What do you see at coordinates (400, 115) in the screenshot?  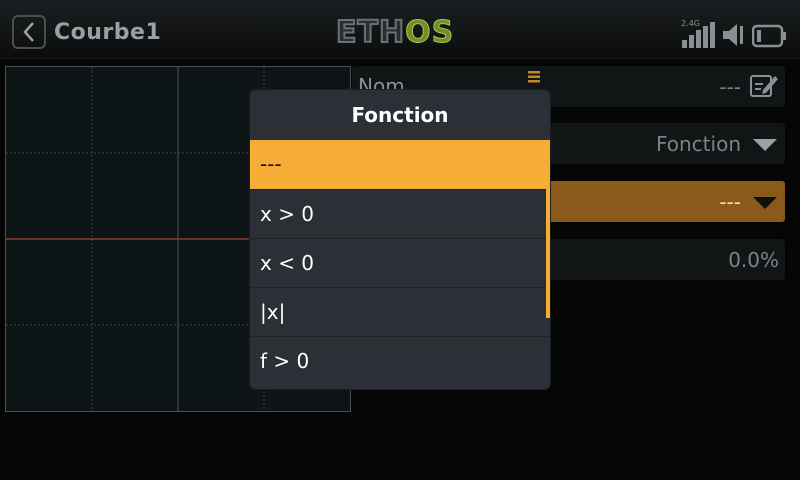 I see `dialog-title: Fonction` at bounding box center [400, 115].